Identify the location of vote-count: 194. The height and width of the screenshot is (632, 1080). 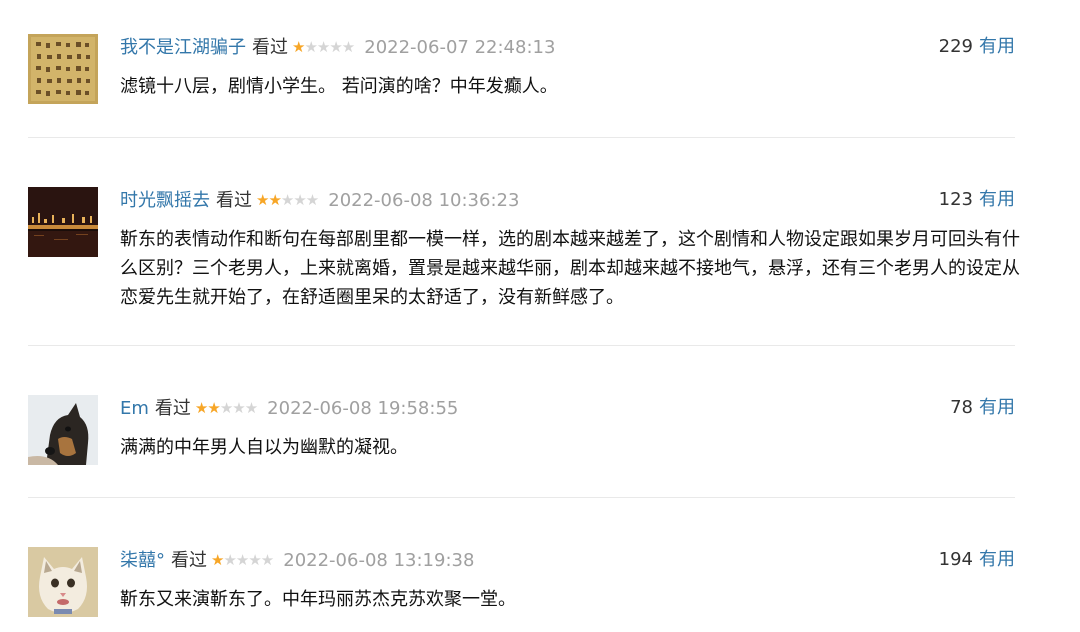
(955, 559).